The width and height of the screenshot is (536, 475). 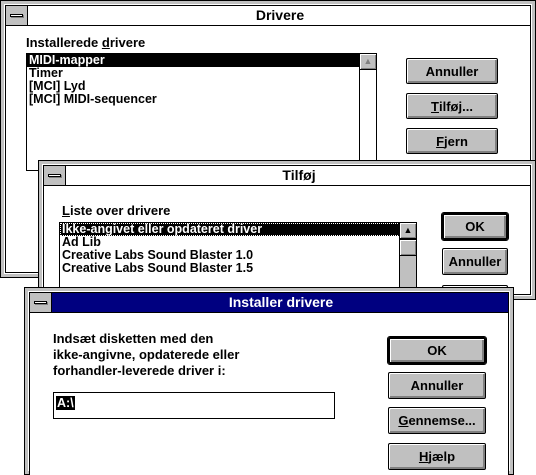 I want to click on driver-list-label: Liste over drivere, so click(x=116, y=210).